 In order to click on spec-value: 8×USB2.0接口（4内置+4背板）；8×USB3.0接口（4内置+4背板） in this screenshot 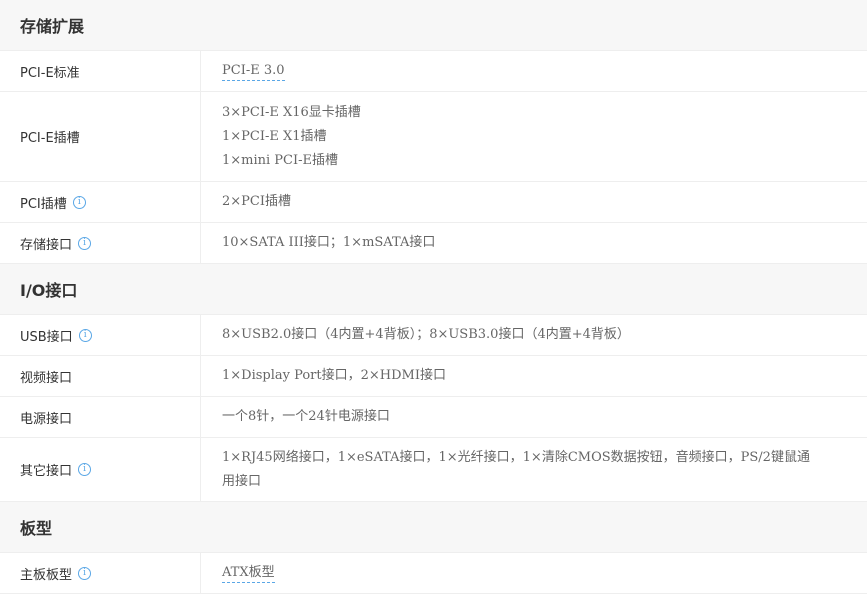, I will do `click(534, 335)`.